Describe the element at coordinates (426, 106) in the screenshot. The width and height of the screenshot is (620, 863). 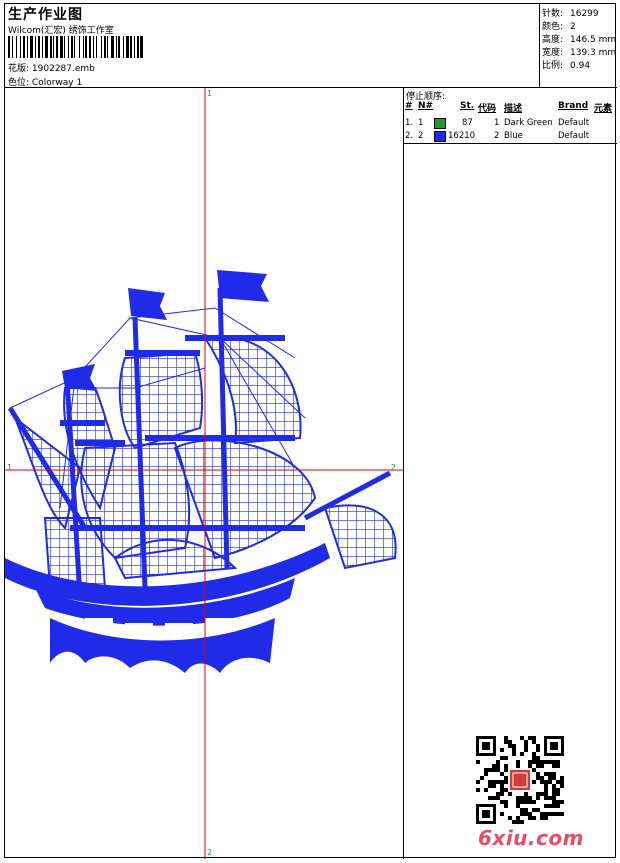
I see `col-header-needle: N#` at that location.